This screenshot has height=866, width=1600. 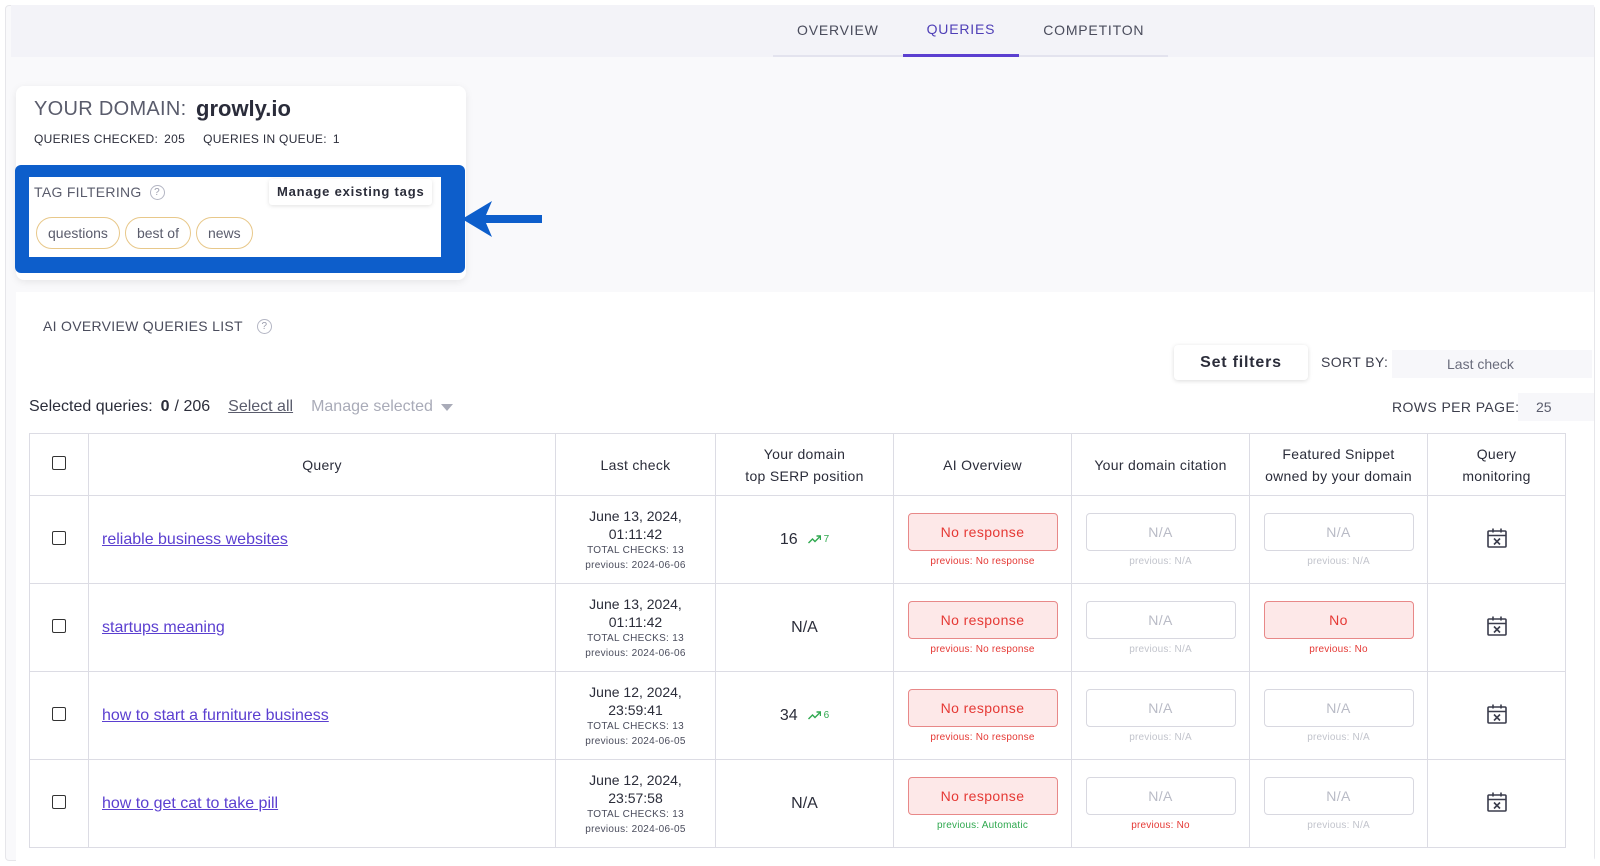 I want to click on ai-overview-status: No response, so click(x=982, y=795).